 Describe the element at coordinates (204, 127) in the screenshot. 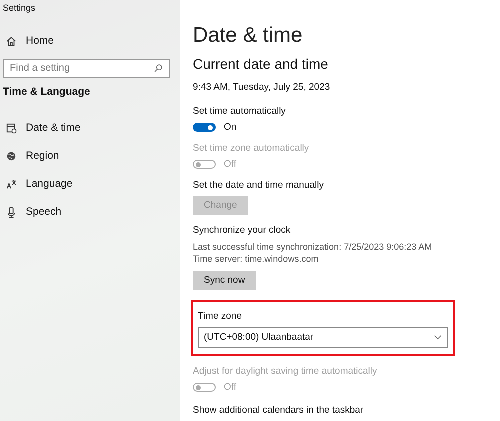

I see `toggle-switch` at that location.